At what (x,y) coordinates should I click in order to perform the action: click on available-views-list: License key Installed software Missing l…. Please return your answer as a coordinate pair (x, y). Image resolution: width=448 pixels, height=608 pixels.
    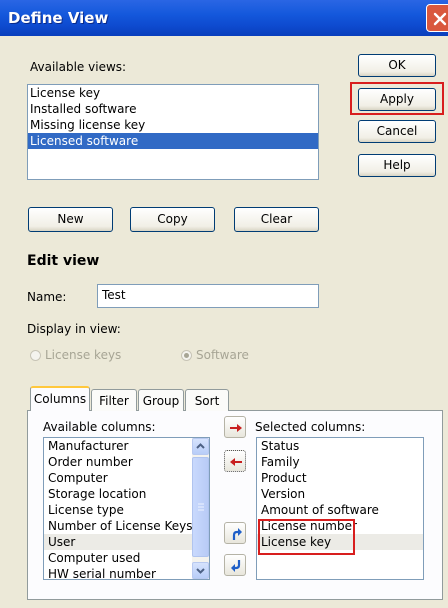
    Looking at the image, I should click on (173, 132).